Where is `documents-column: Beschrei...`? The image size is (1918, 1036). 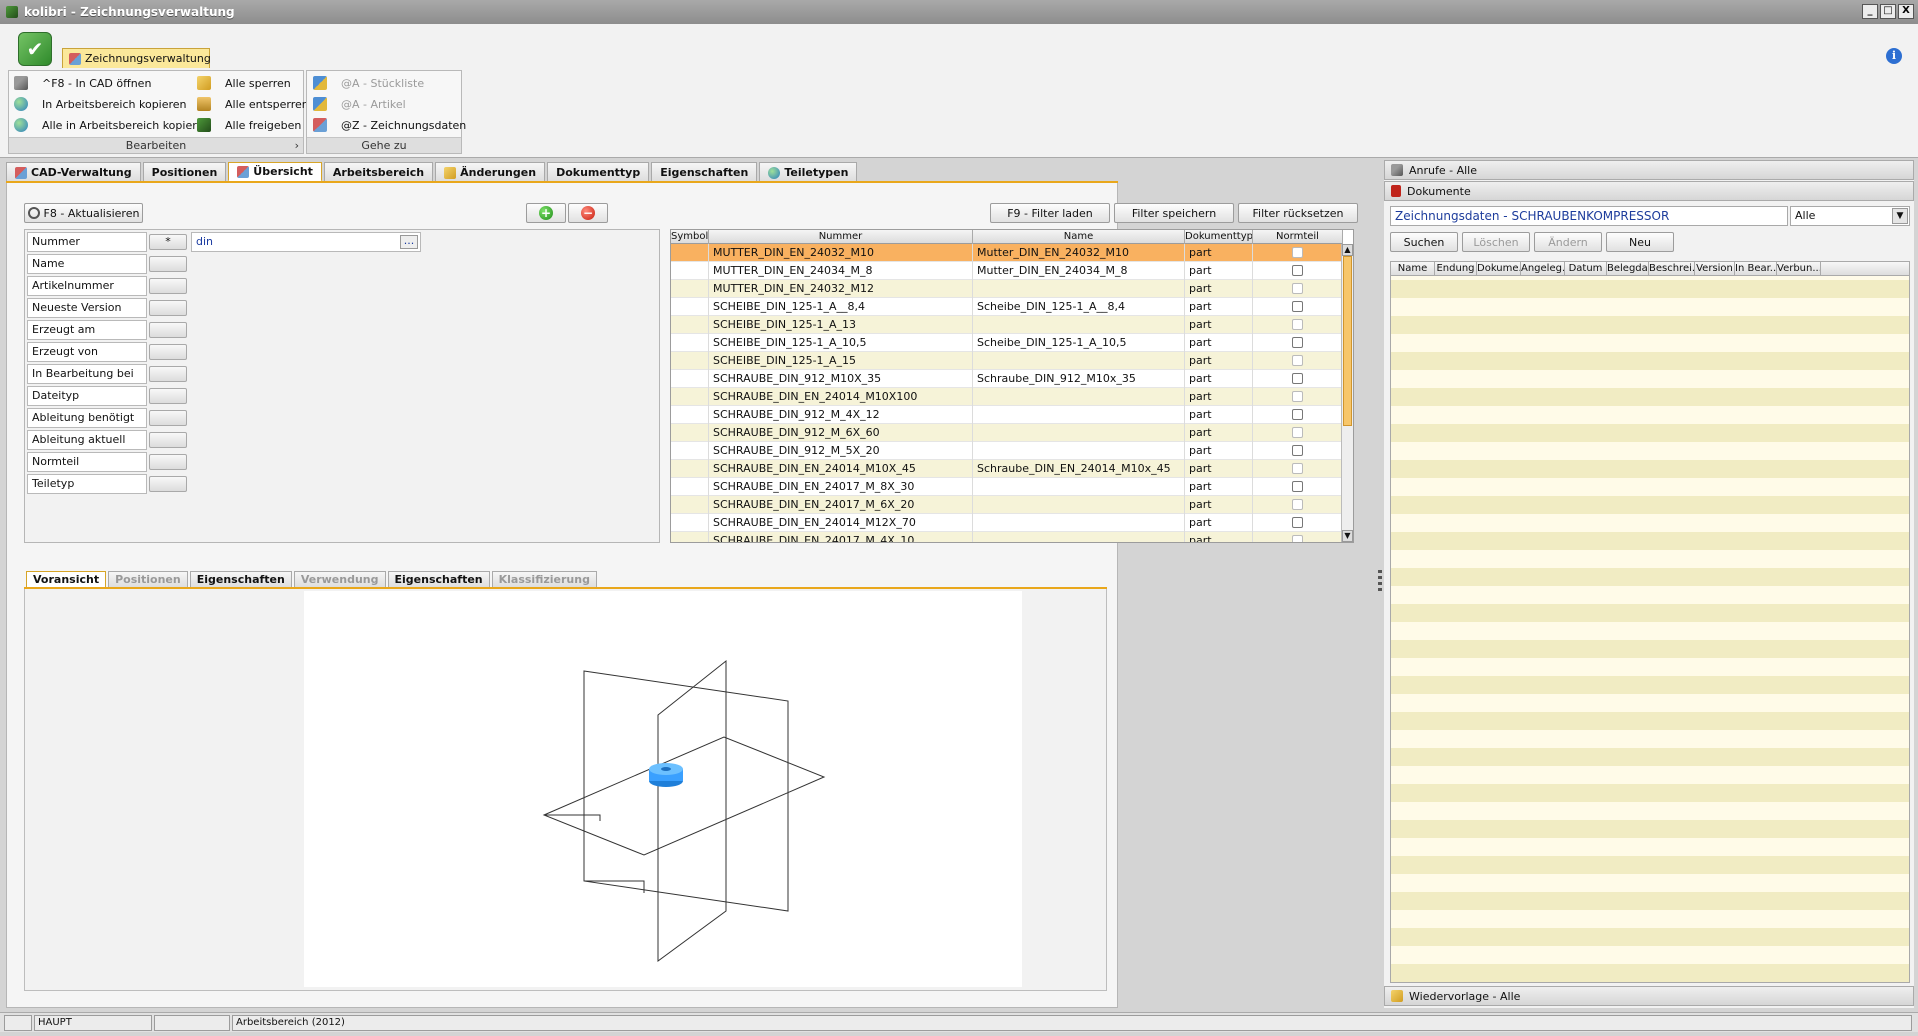 documents-column: Beschrei... is located at coordinates (1672, 268).